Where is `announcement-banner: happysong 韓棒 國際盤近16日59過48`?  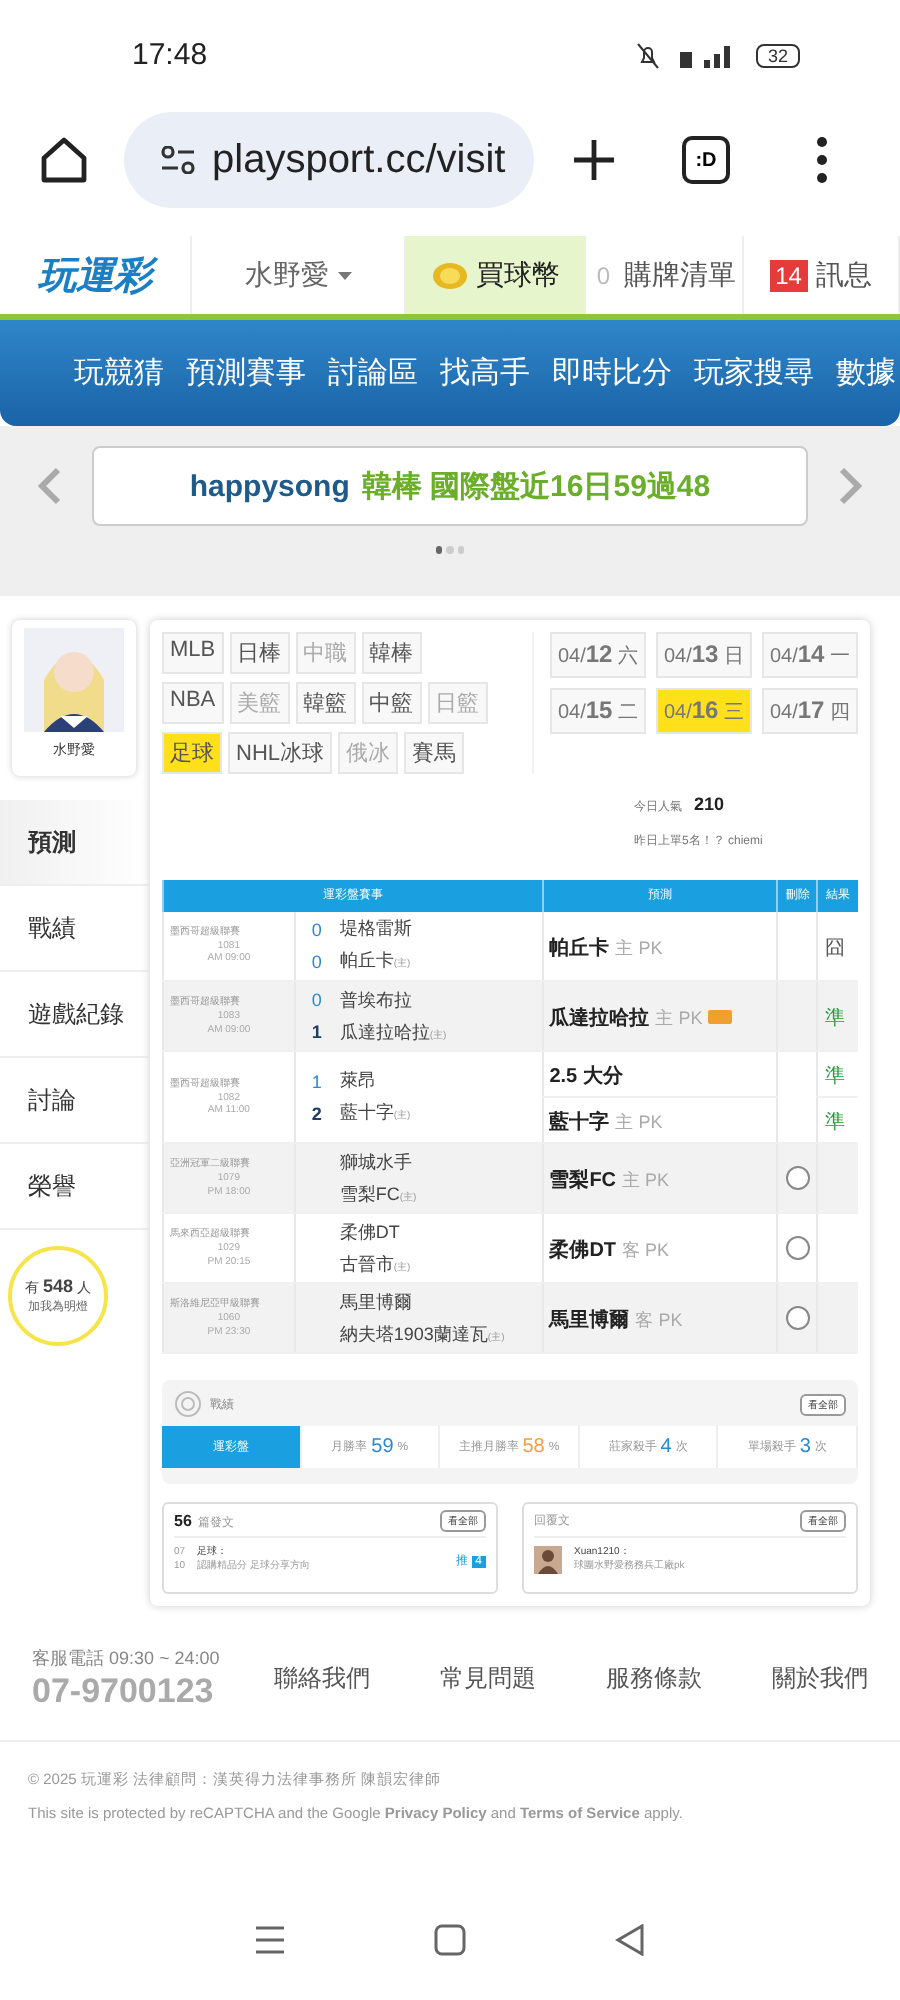 announcement-banner: happysong 韓棒 國際盤近16日59過48 is located at coordinates (450, 486).